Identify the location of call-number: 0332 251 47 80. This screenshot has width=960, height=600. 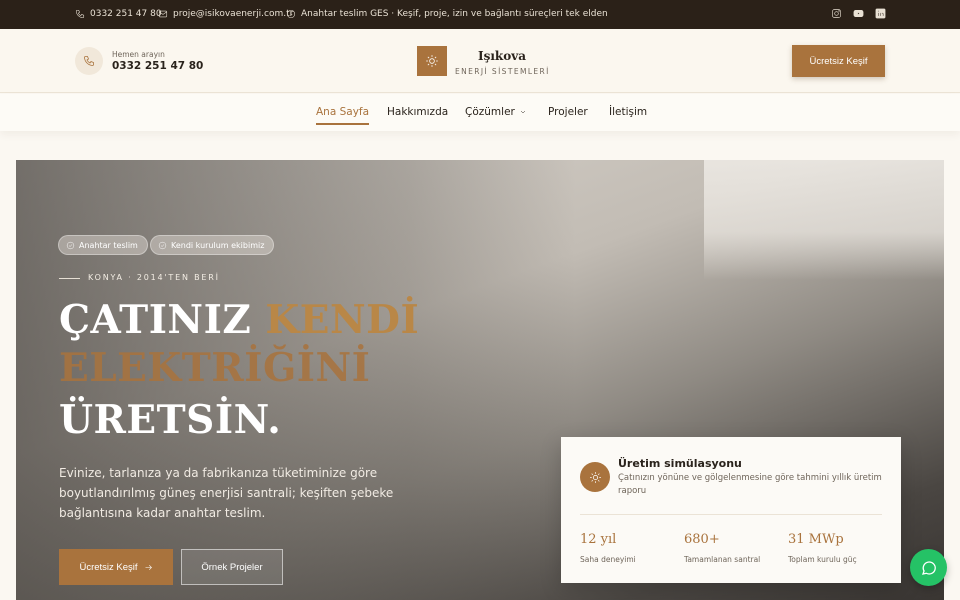
(157, 66).